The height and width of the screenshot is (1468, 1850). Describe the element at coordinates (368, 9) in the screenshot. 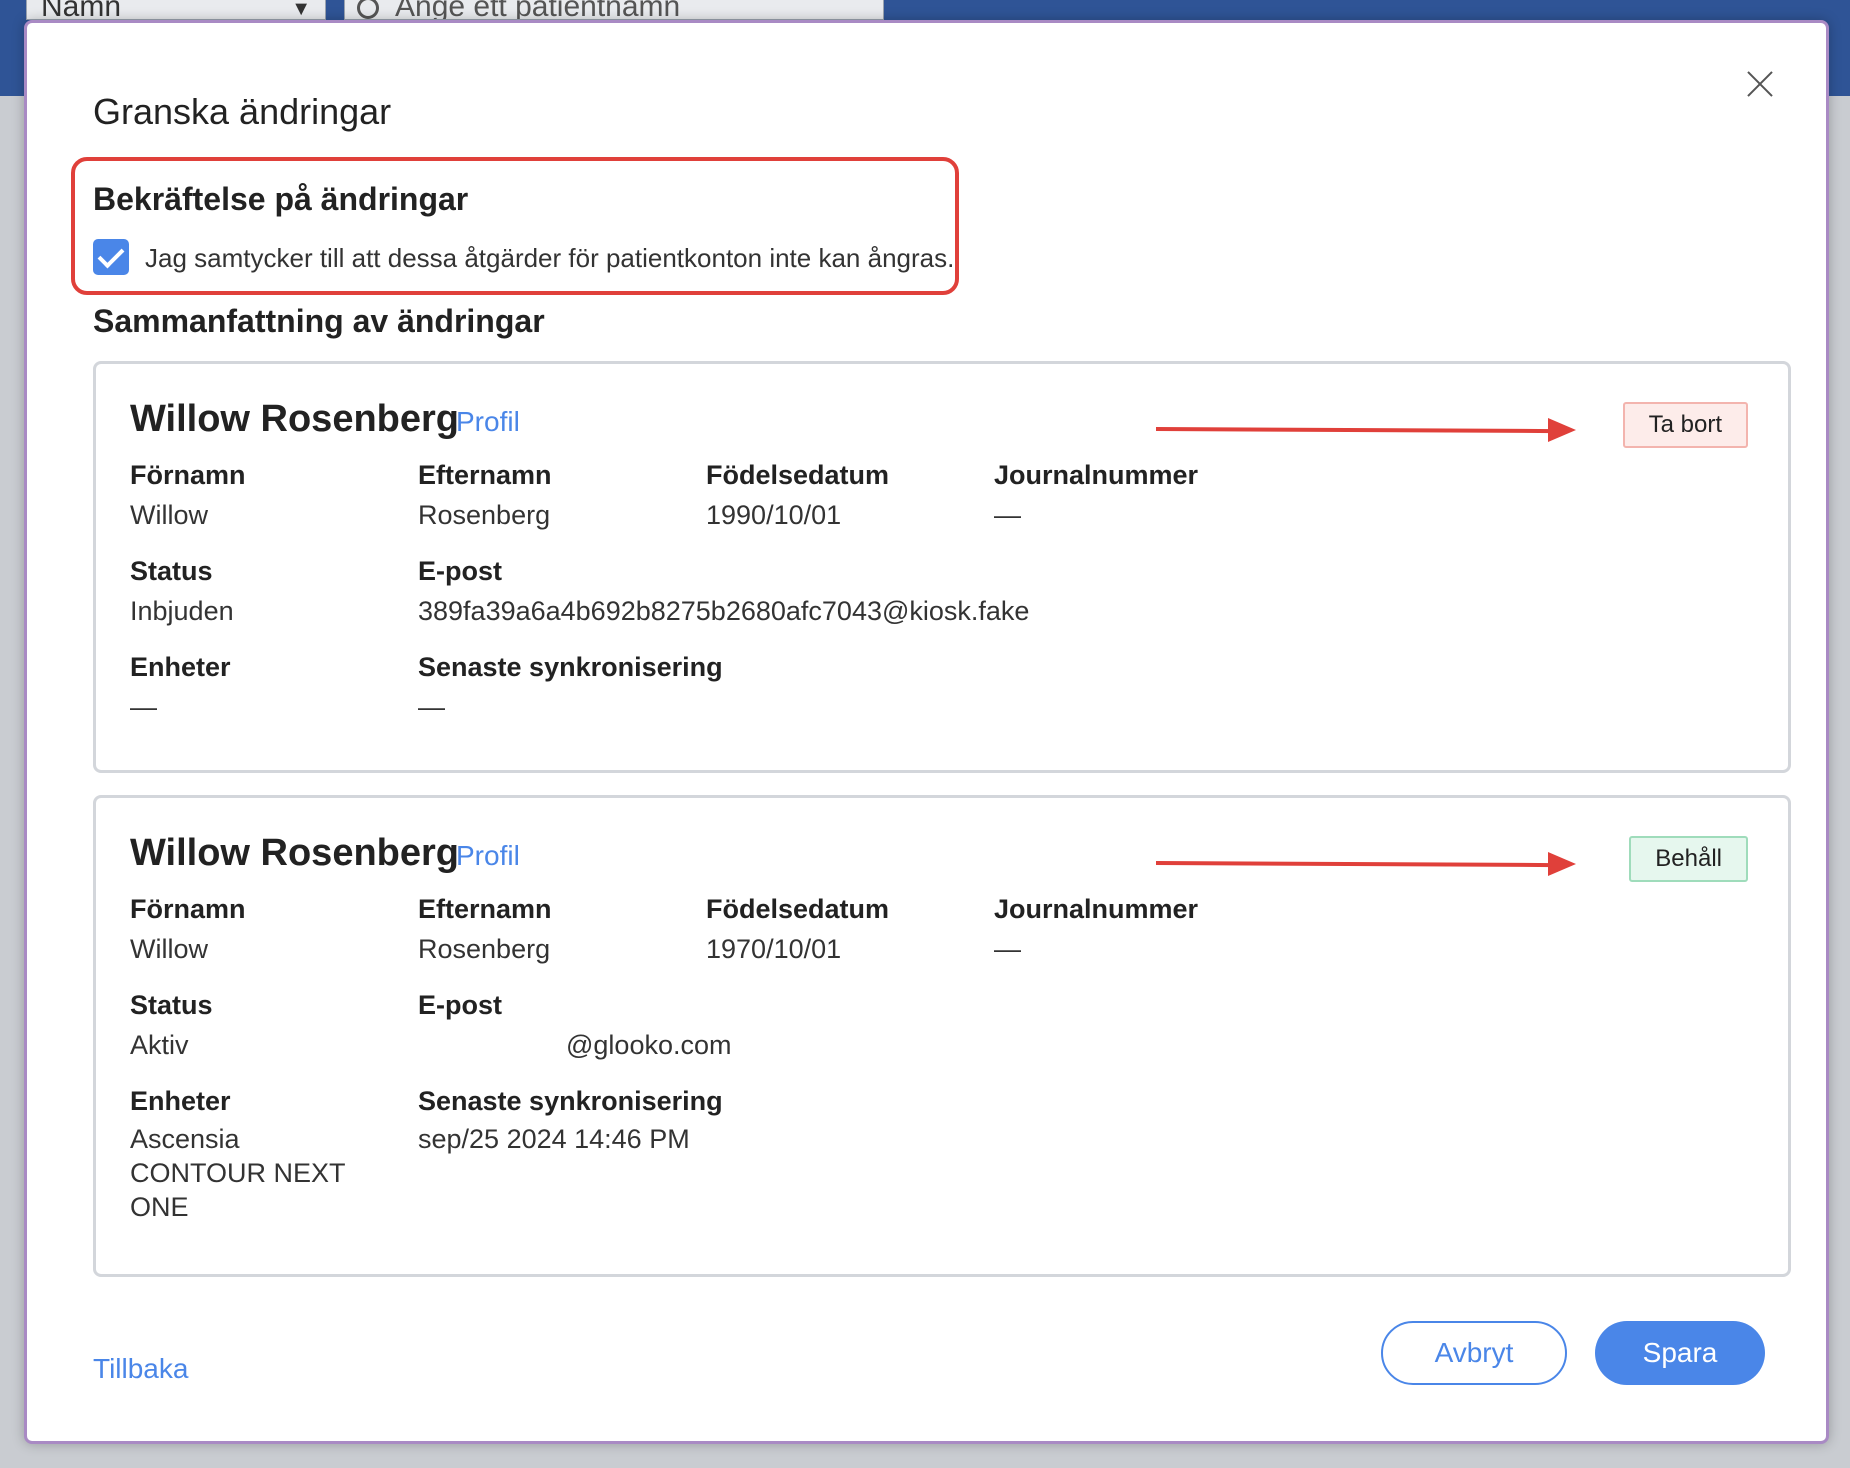

I see `search-icon` at that location.